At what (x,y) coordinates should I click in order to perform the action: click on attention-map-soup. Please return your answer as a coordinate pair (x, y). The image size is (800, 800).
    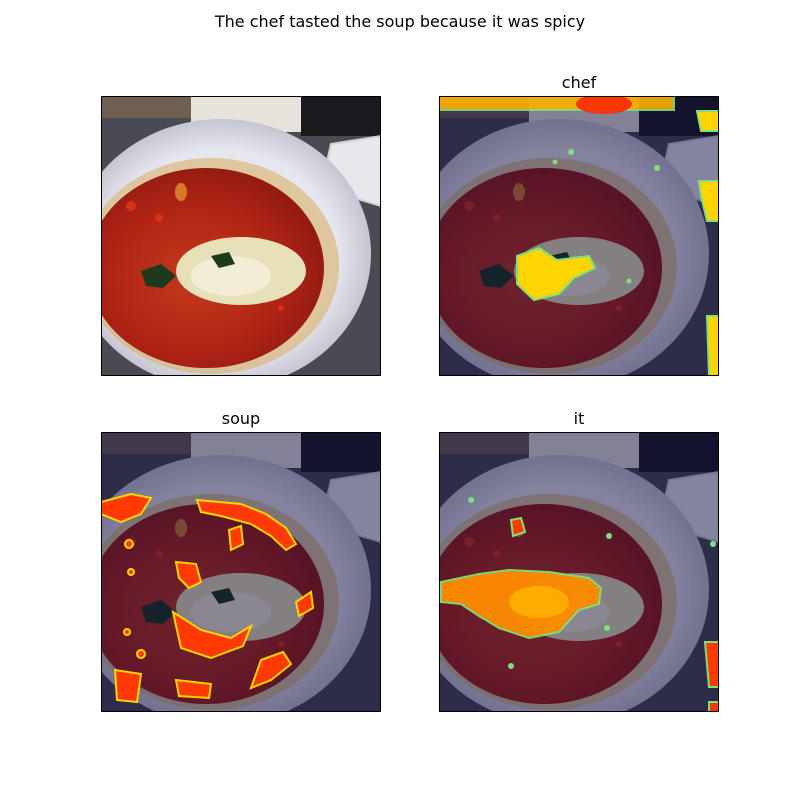
    Looking at the image, I should click on (241, 572).